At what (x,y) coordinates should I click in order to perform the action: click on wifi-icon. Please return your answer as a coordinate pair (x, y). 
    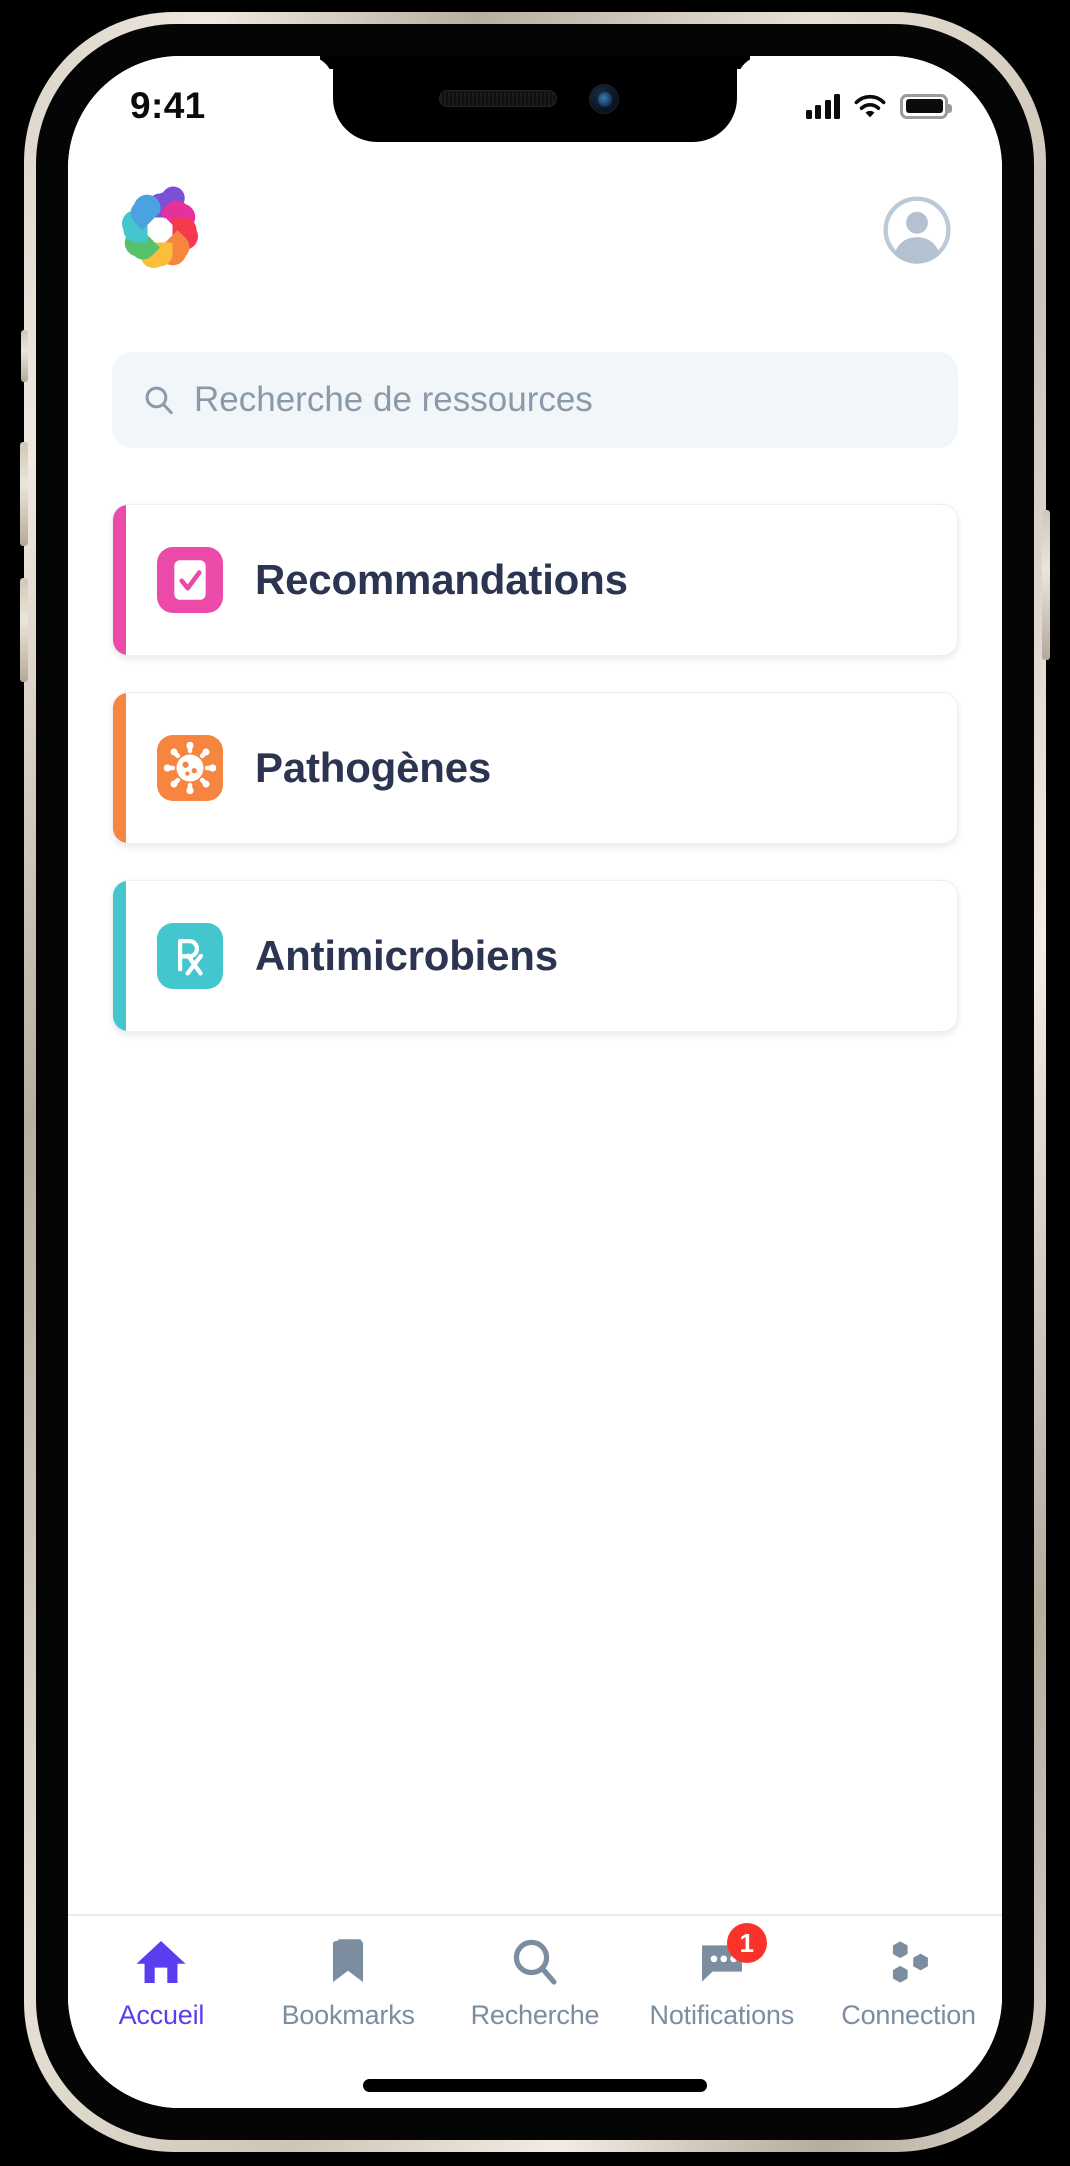
    Looking at the image, I should click on (870, 106).